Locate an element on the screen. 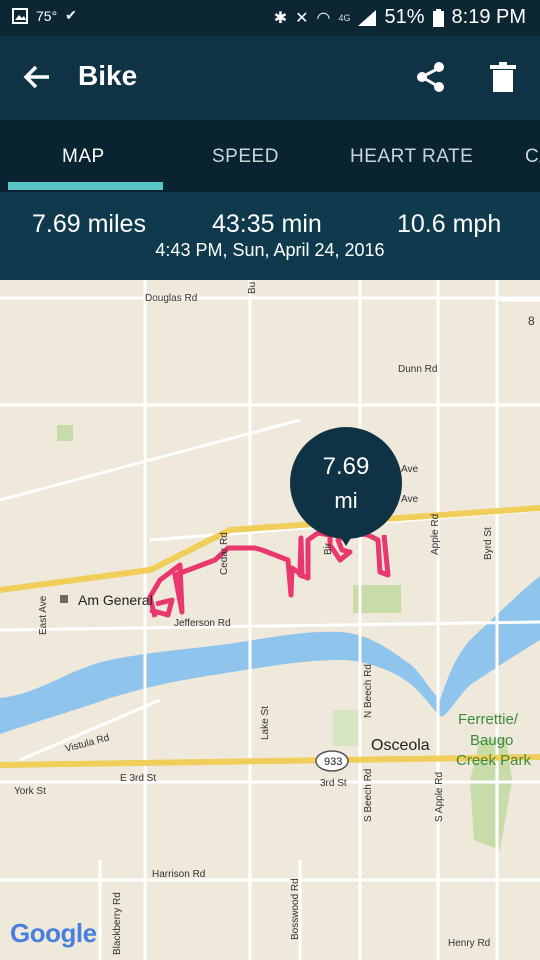 Image resolution: width=540 pixels, height=960 pixels. marker-unit: mi is located at coordinates (346, 500).